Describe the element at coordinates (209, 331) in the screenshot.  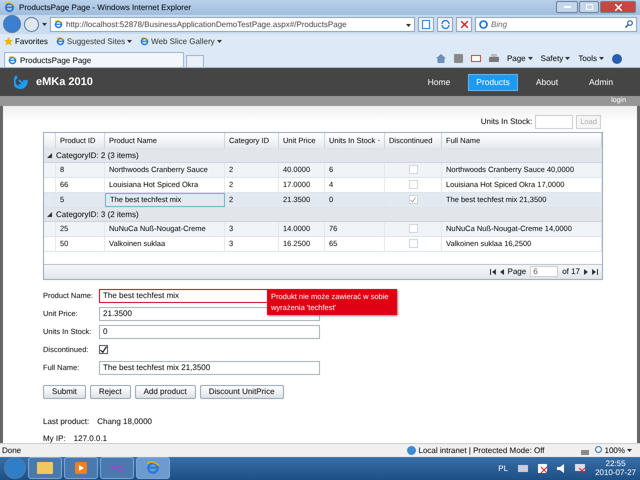
I see `text-field: 0` at that location.